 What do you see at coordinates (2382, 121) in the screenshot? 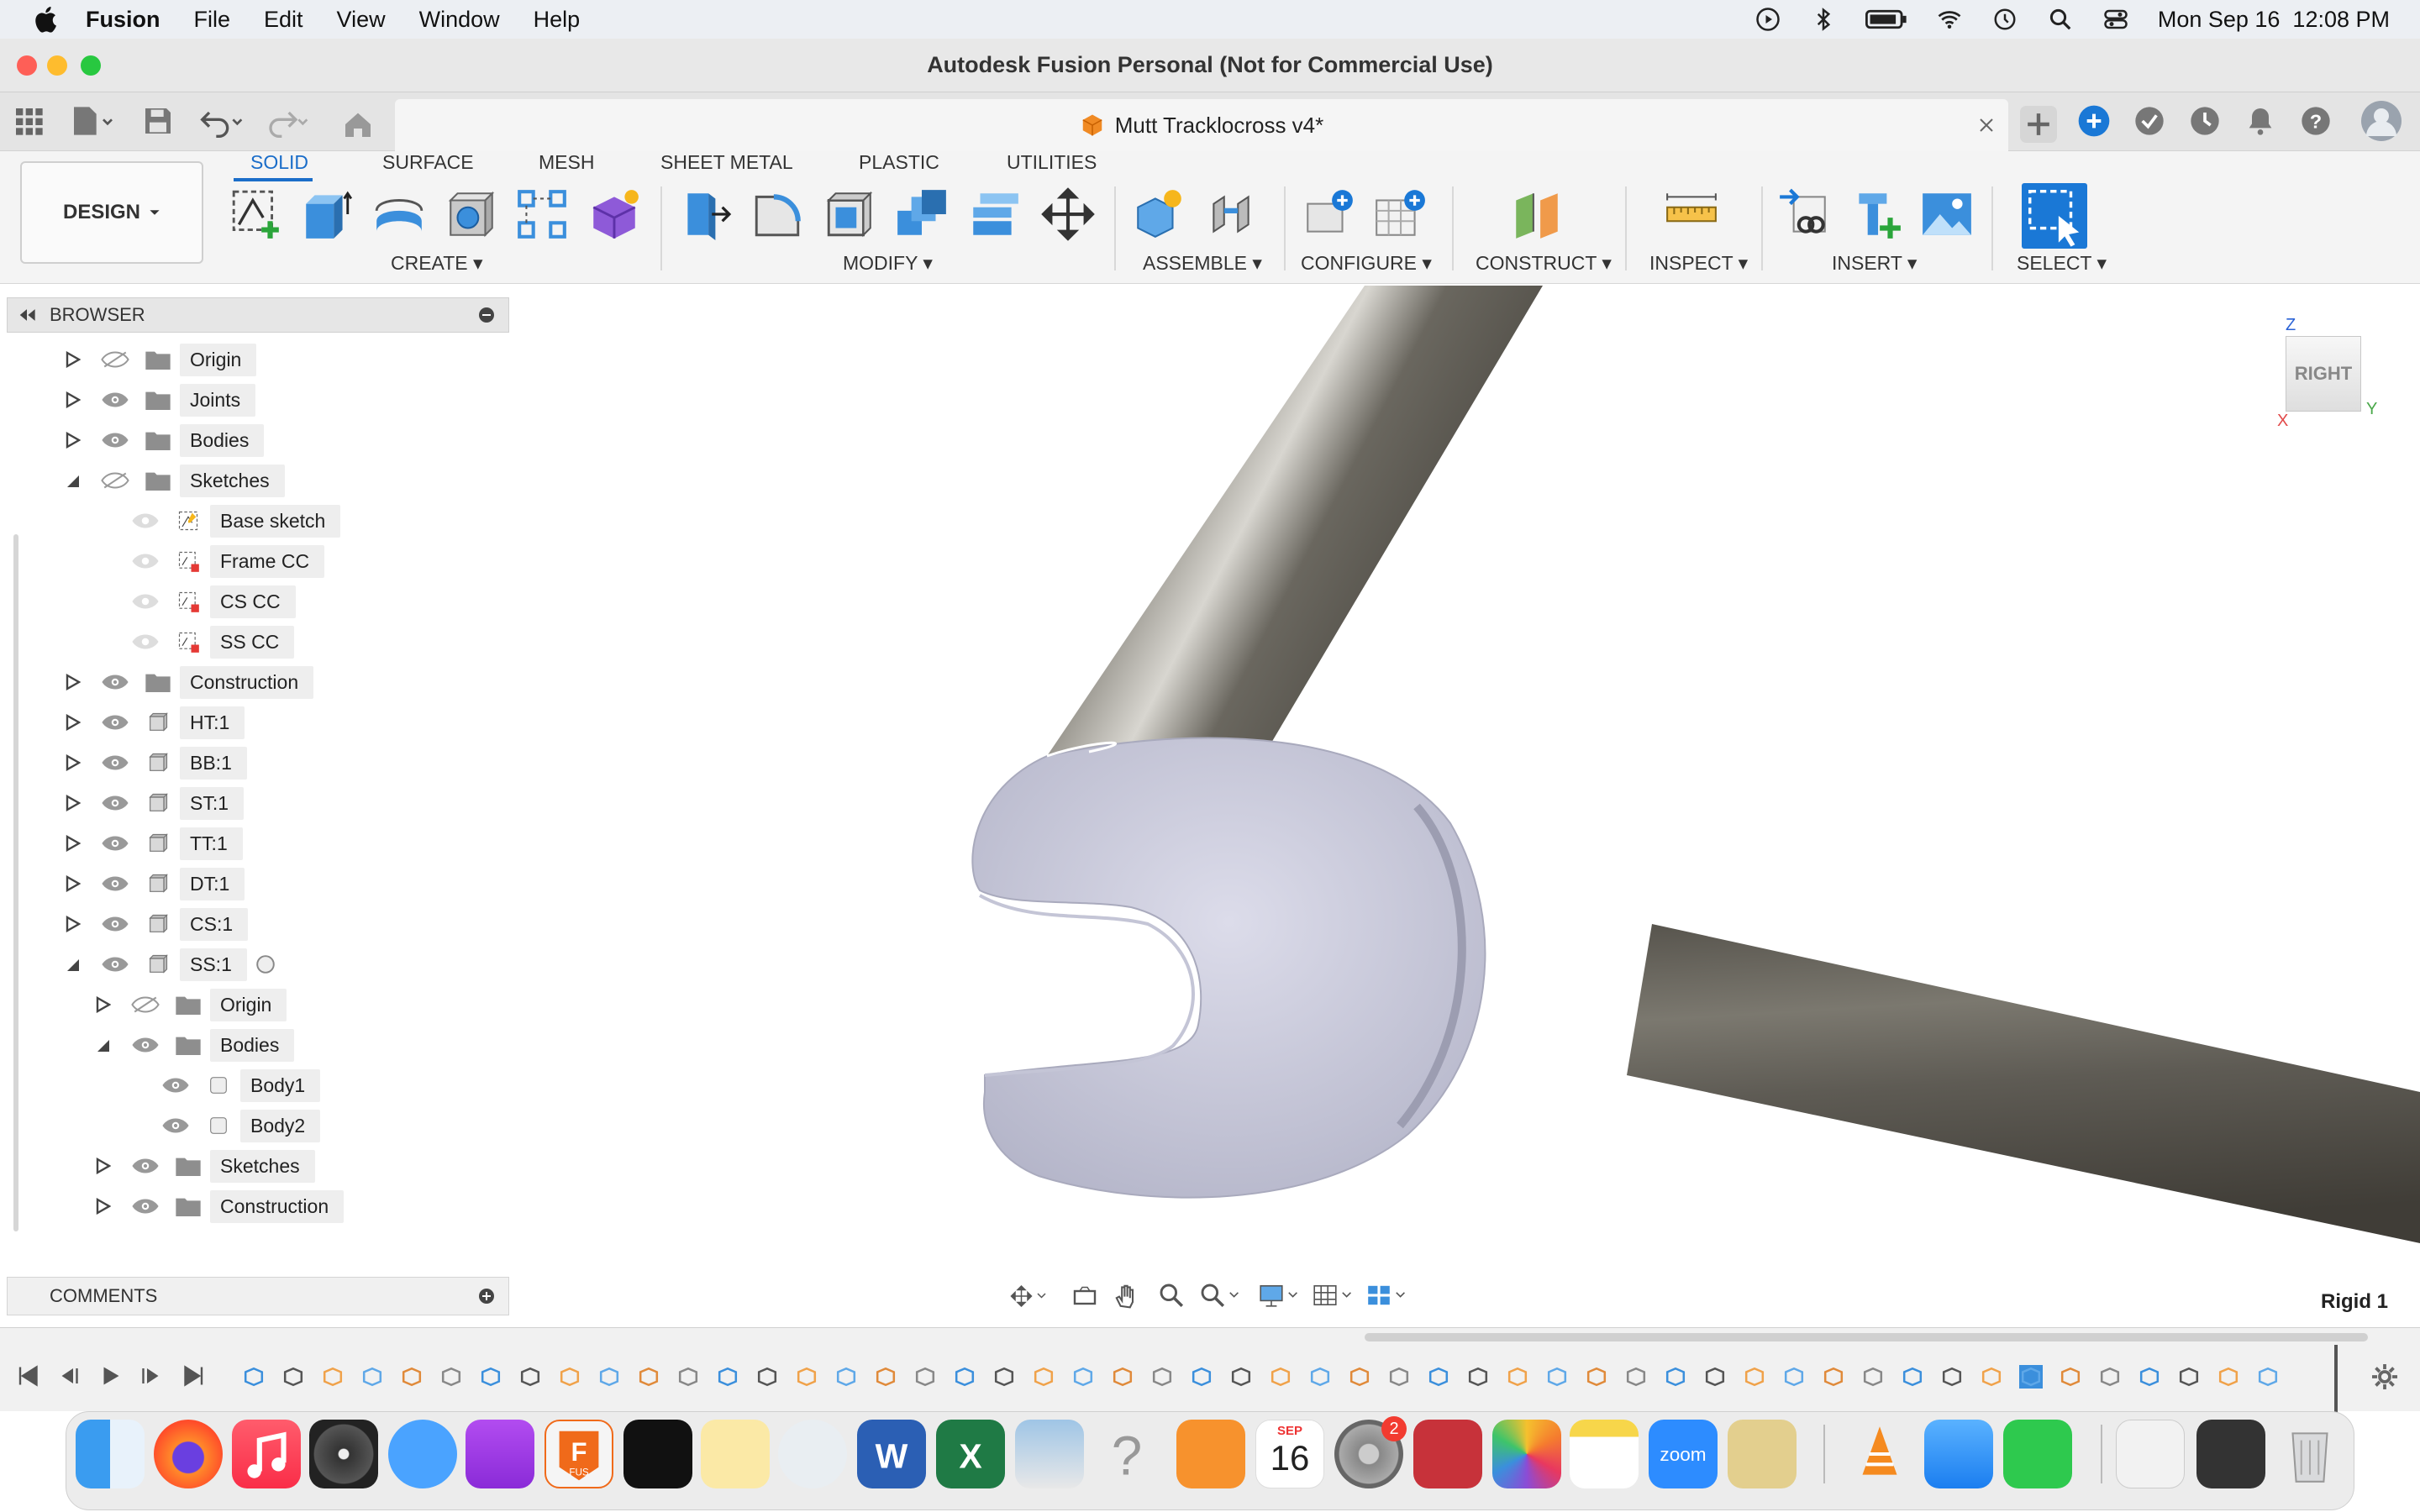
I see `user-avatar` at bounding box center [2382, 121].